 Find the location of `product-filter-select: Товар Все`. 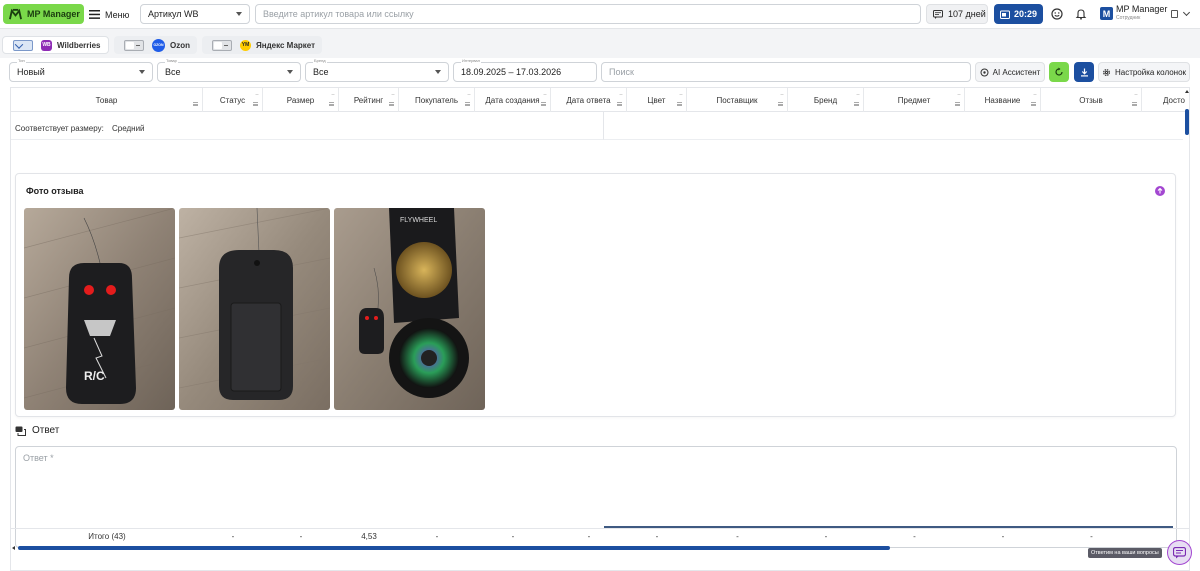

product-filter-select: Товар Все is located at coordinates (229, 70).